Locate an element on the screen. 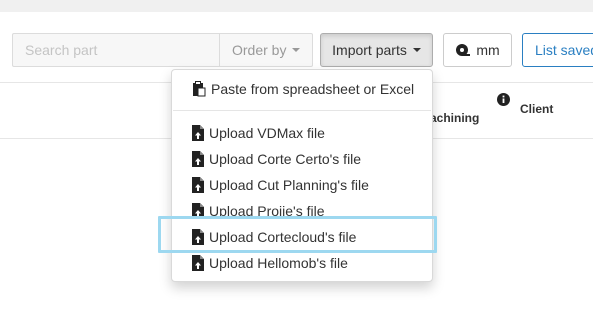 The image size is (593, 323). list-saved-label: List saved is located at coordinates (564, 50).